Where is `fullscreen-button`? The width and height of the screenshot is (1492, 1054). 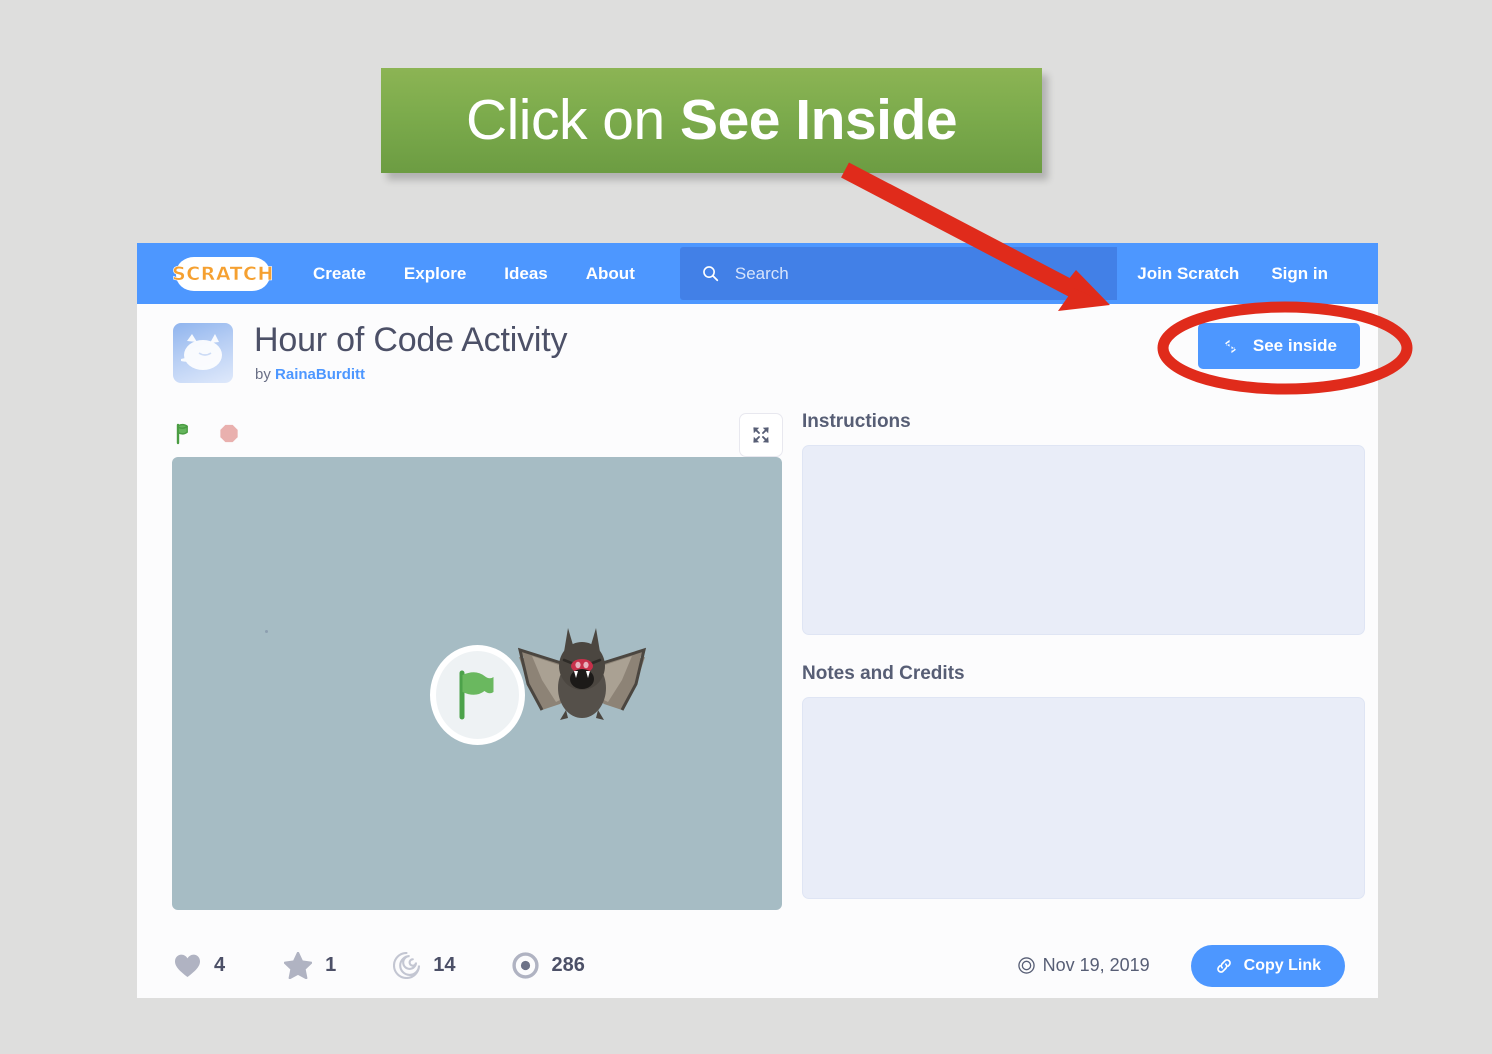
fullscreen-button is located at coordinates (761, 435).